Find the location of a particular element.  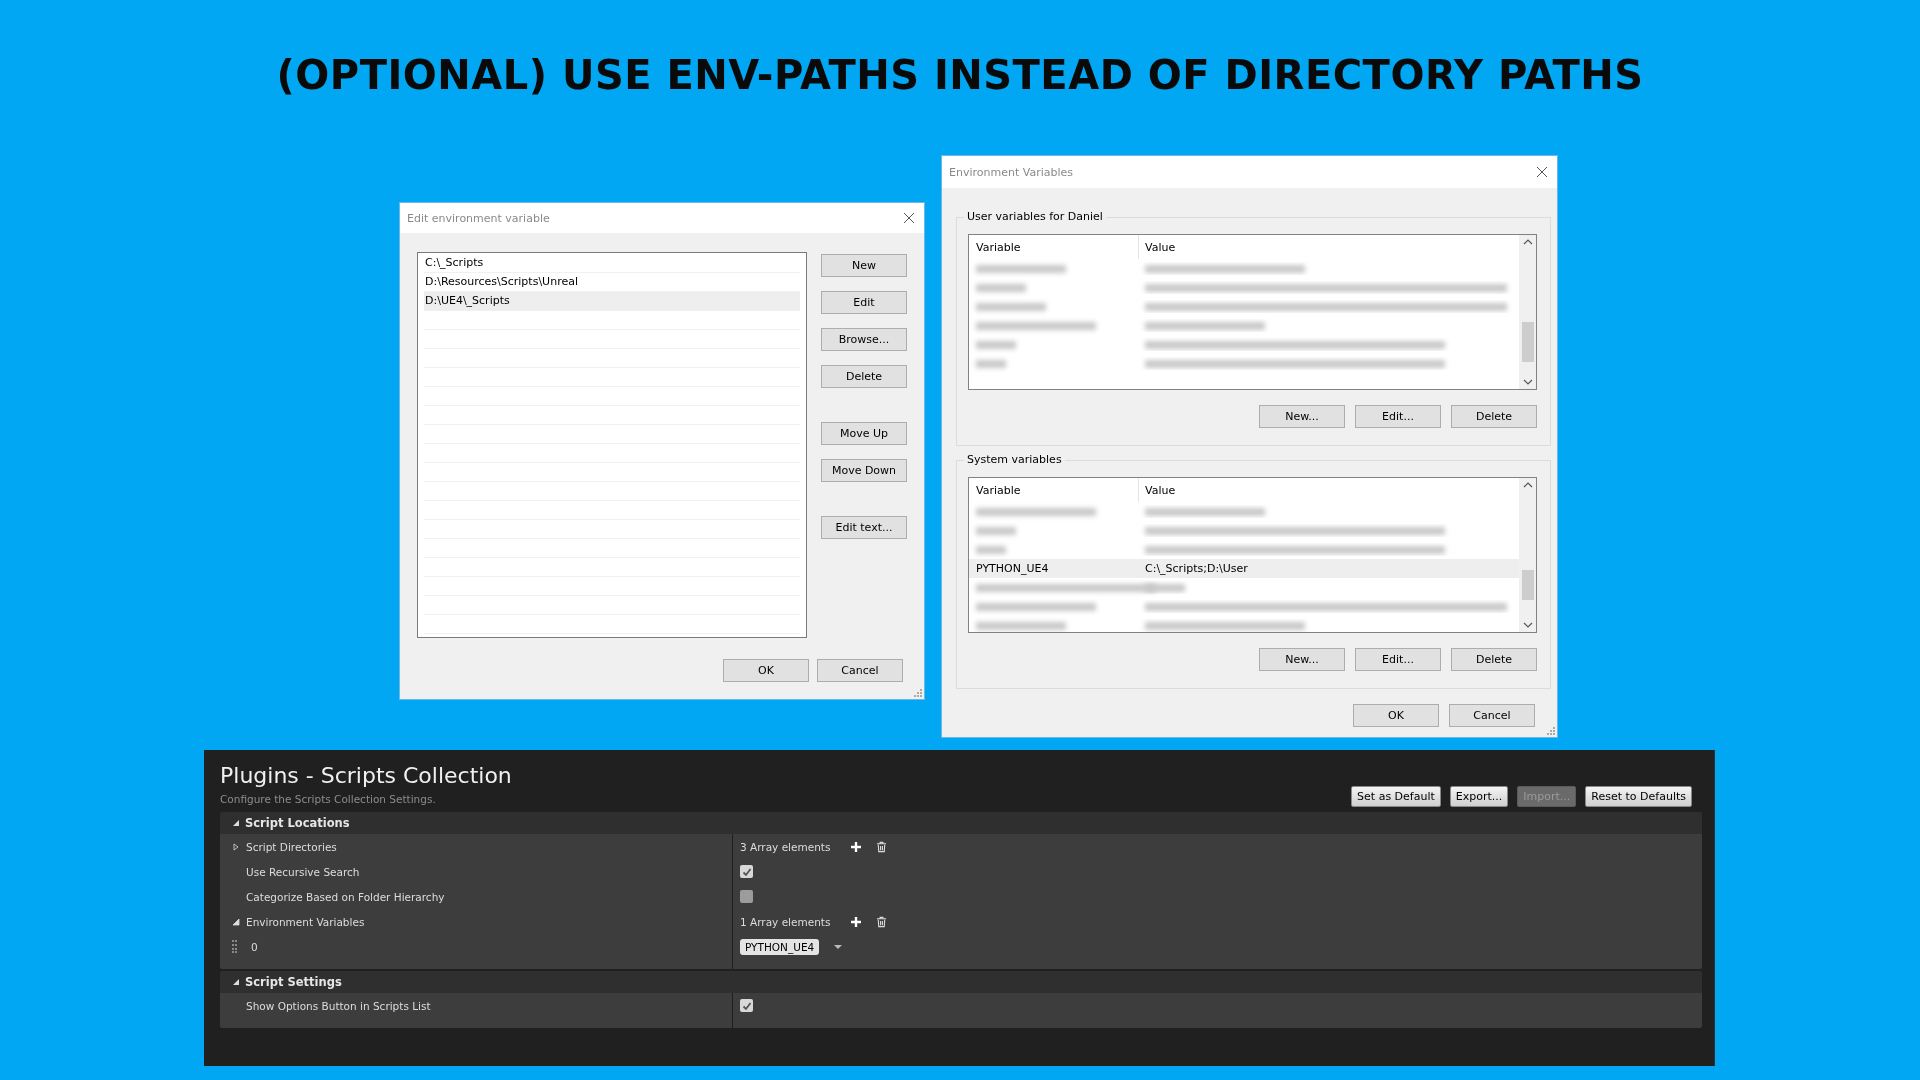

property-label: Environment Variables is located at coordinates (305, 921).